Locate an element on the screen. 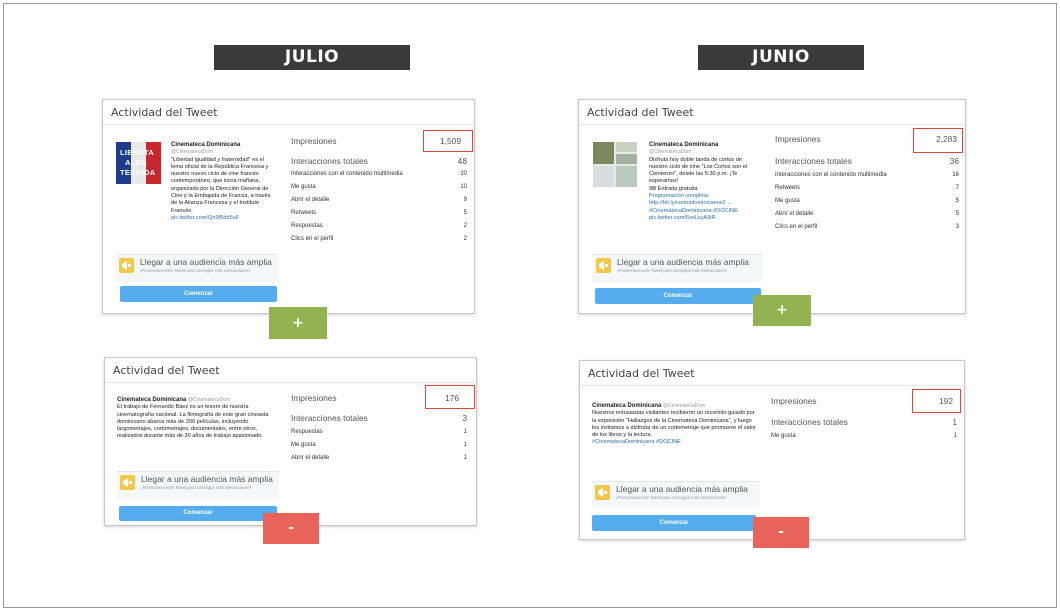  stat-row: Clics en el perfil 3 is located at coordinates (867, 227).